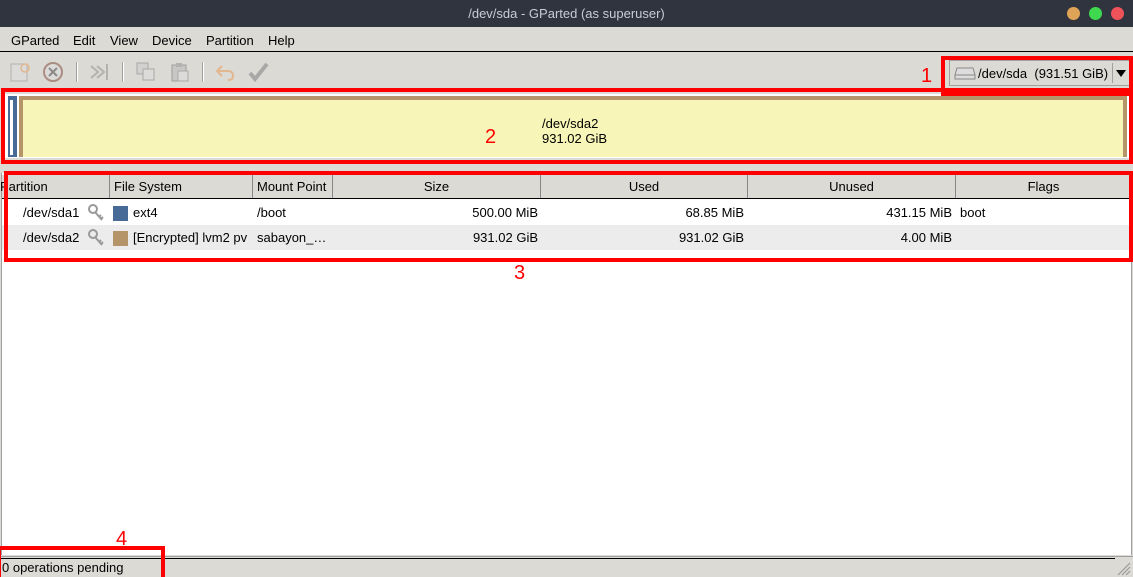 This screenshot has height=577, width=1133. What do you see at coordinates (35, 40) in the screenshot?
I see `menu-gparted: GParted` at bounding box center [35, 40].